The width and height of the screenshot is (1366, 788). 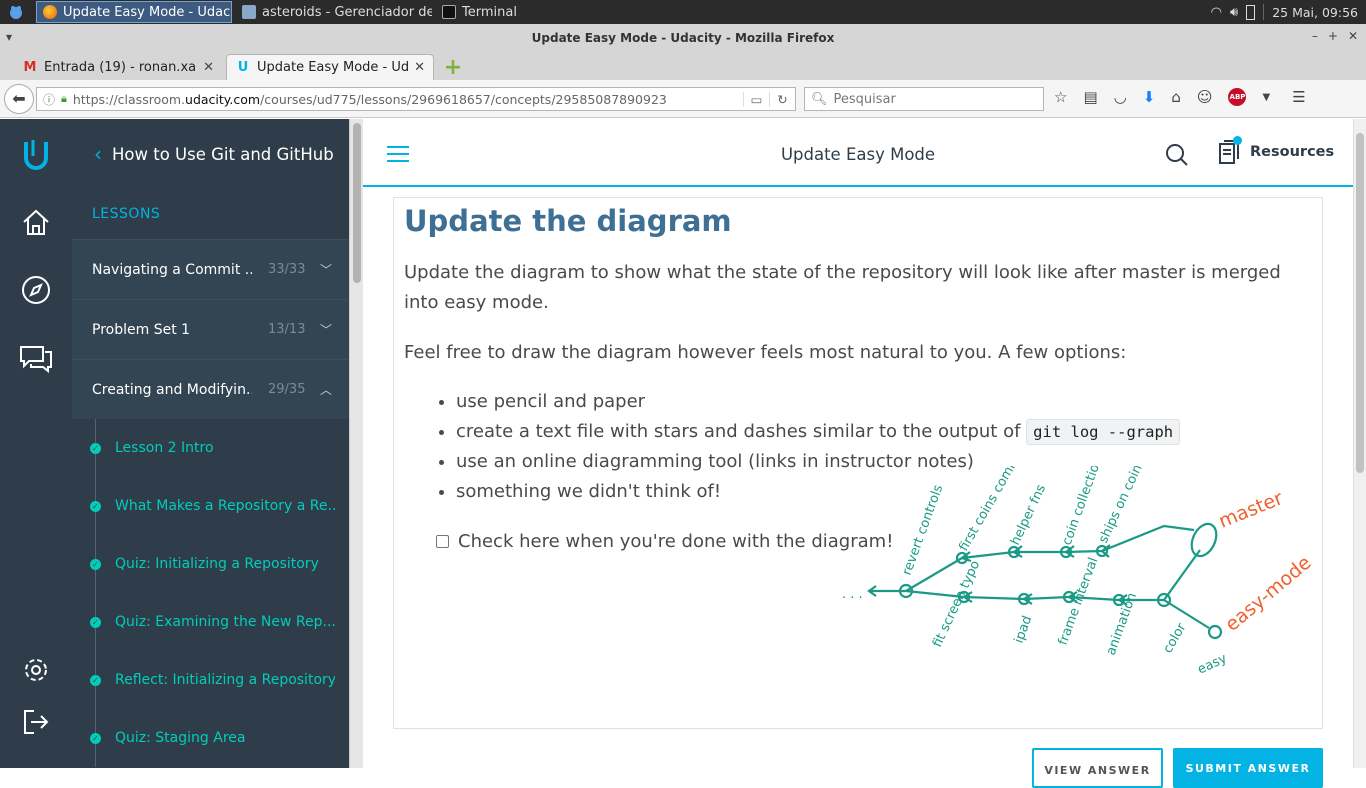 What do you see at coordinates (1097, 768) in the screenshot?
I see `view-answer-button: VIEW ANSWER` at bounding box center [1097, 768].